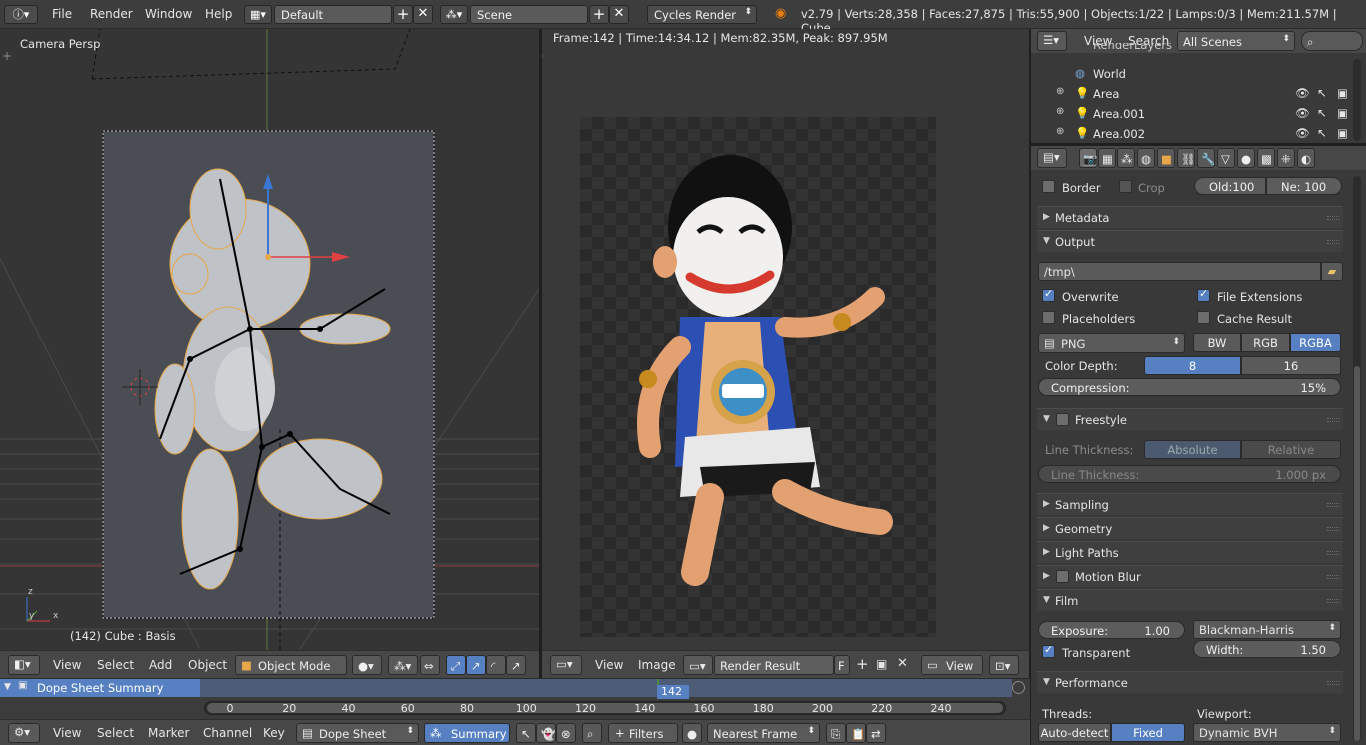 This screenshot has width=1366, height=745. Describe the element at coordinates (403, 14) in the screenshot. I see `add-screen-button: +` at that location.